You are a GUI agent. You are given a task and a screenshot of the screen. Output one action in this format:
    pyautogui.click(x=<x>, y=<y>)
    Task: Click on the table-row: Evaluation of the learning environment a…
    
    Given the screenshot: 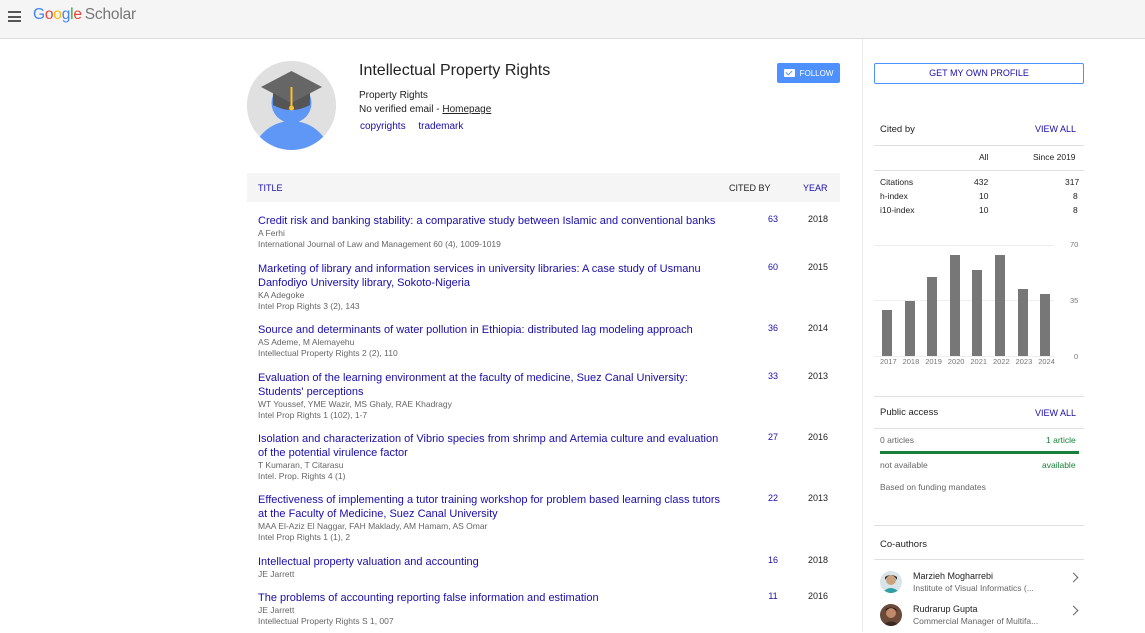 What is the action you would take?
    pyautogui.click(x=549, y=396)
    